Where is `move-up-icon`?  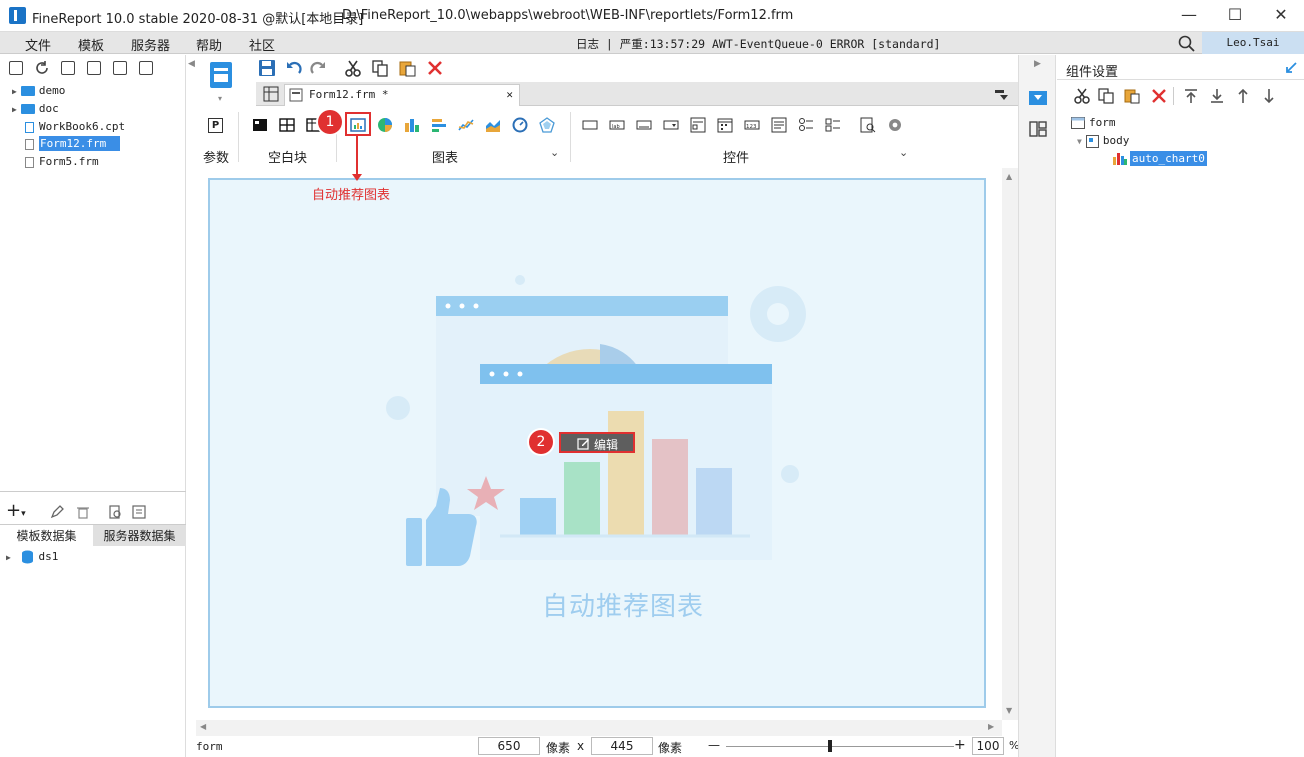
move-up-icon is located at coordinates (1243, 96).